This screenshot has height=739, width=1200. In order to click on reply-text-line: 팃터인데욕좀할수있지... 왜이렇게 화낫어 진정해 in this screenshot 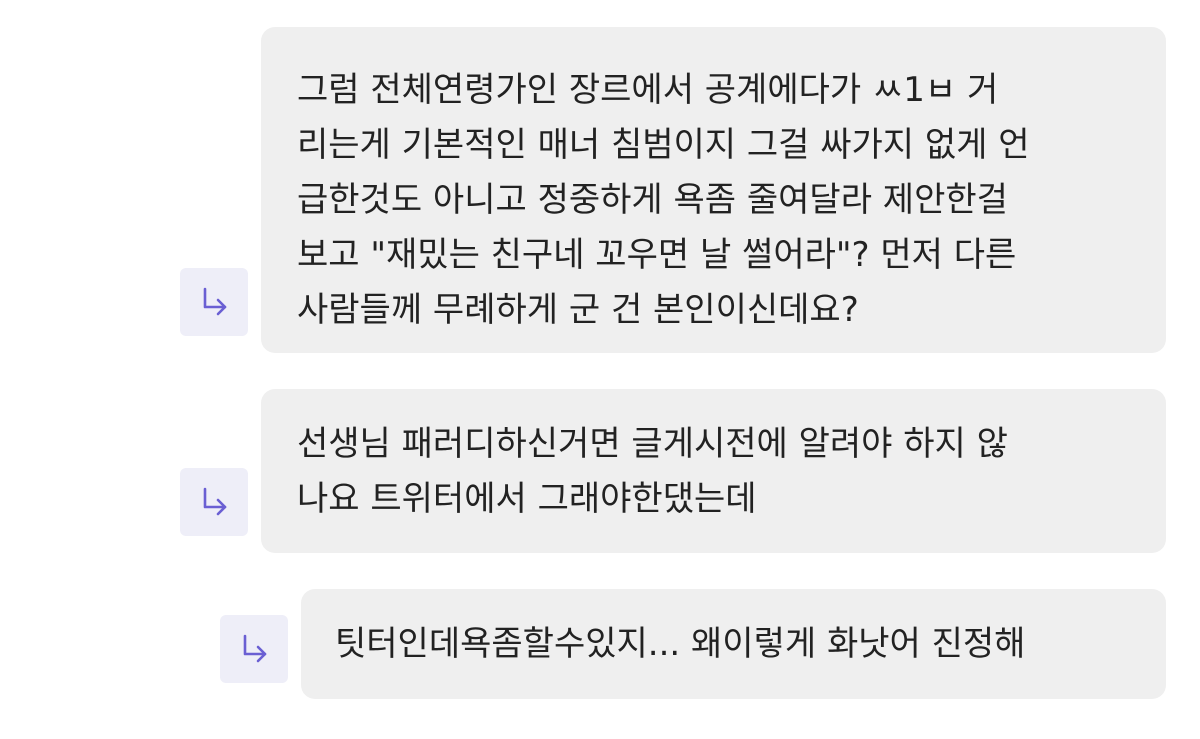, I will do `click(680, 644)`.